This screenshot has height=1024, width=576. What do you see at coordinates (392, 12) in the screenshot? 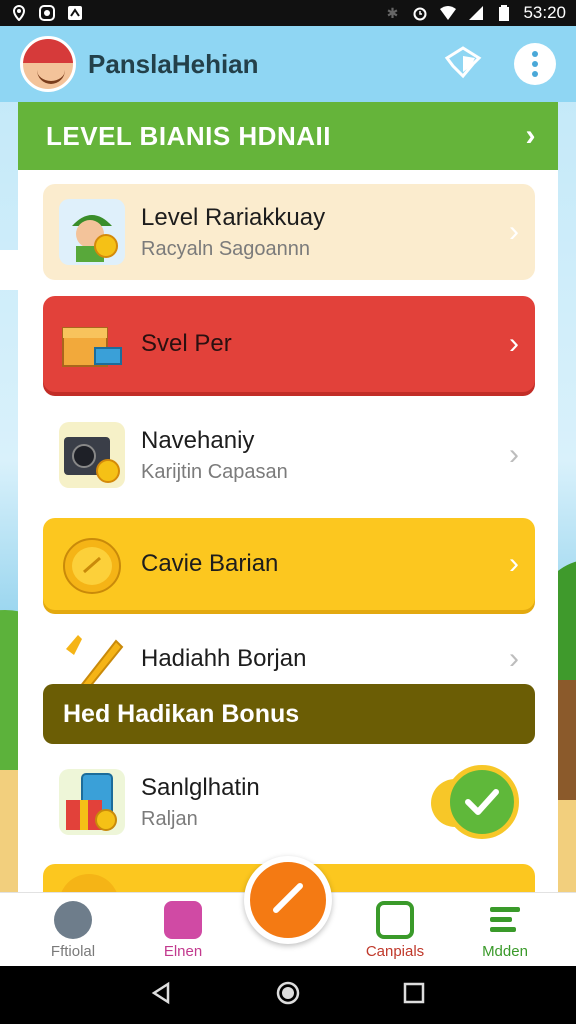
I see `bluetooth-icon: ✱` at bounding box center [392, 12].